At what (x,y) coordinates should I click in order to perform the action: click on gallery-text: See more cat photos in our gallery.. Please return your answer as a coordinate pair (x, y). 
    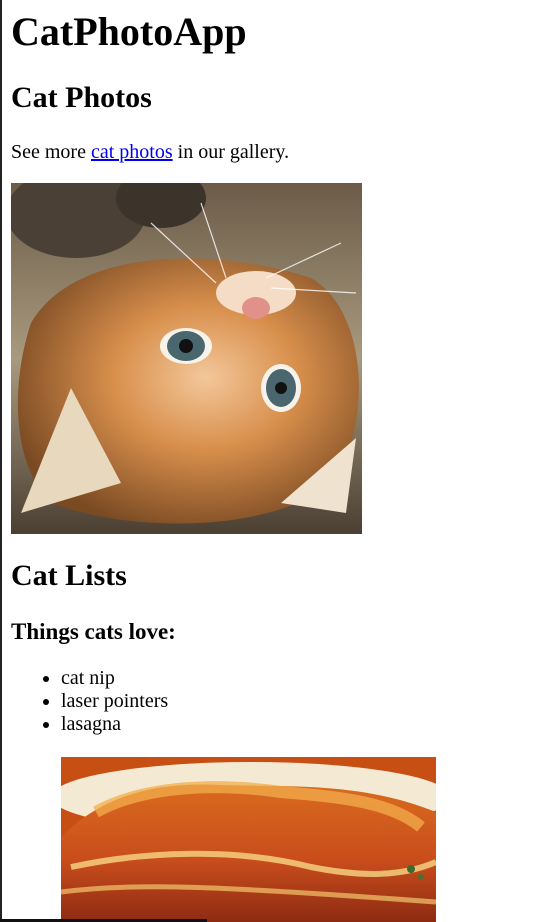
    Looking at the image, I should click on (150, 152).